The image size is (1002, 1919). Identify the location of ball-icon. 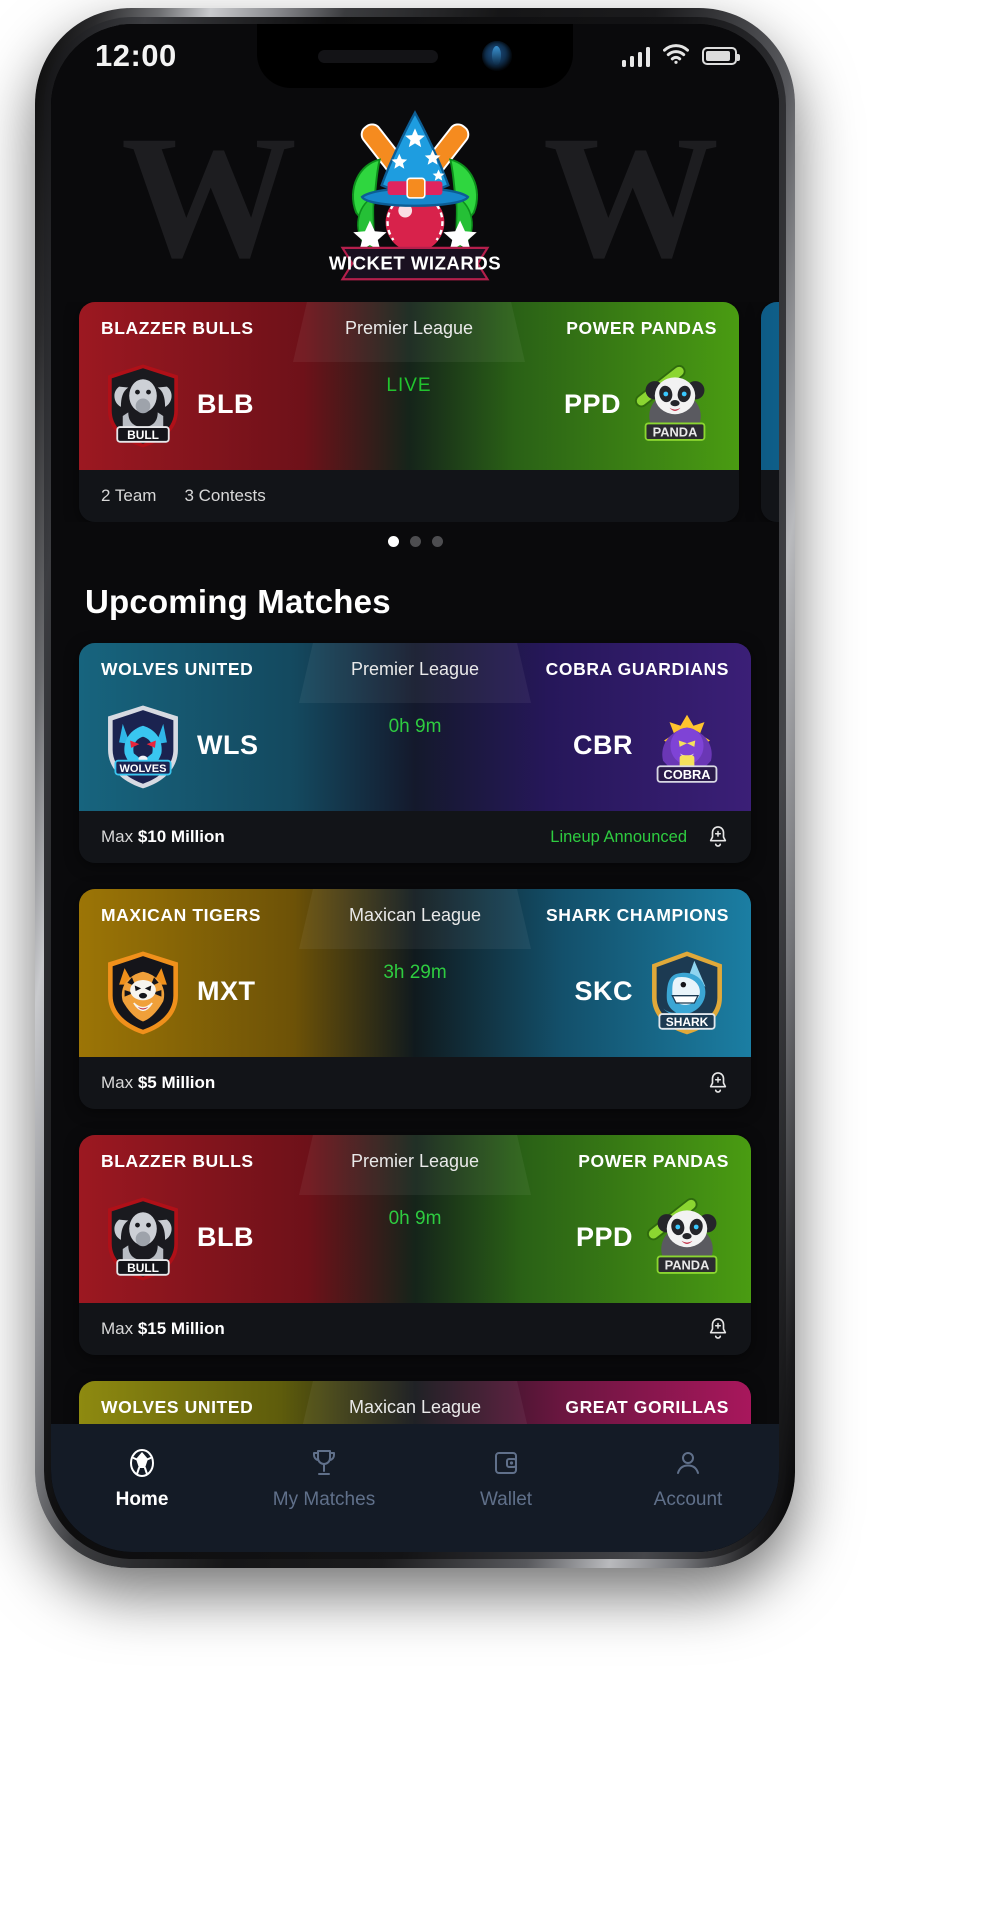
(142, 1463).